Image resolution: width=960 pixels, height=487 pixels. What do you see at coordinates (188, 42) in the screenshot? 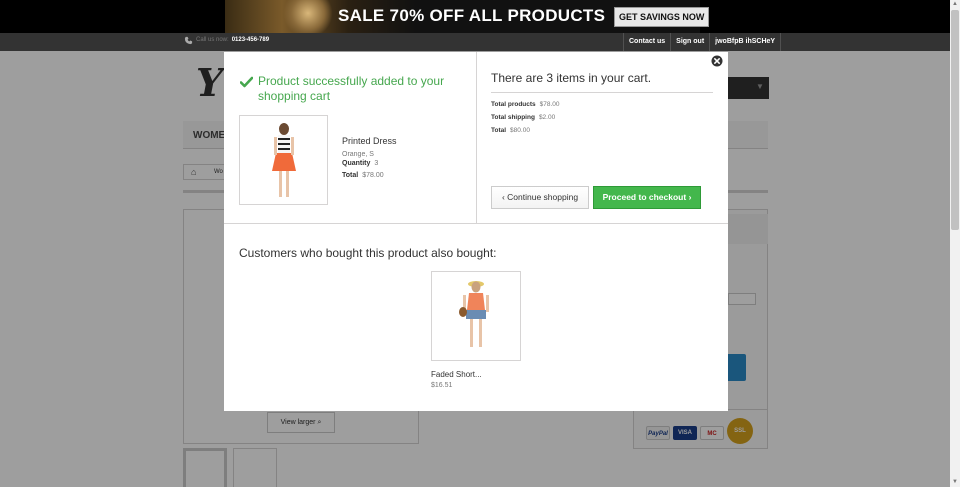
I see `phone-icon` at bounding box center [188, 42].